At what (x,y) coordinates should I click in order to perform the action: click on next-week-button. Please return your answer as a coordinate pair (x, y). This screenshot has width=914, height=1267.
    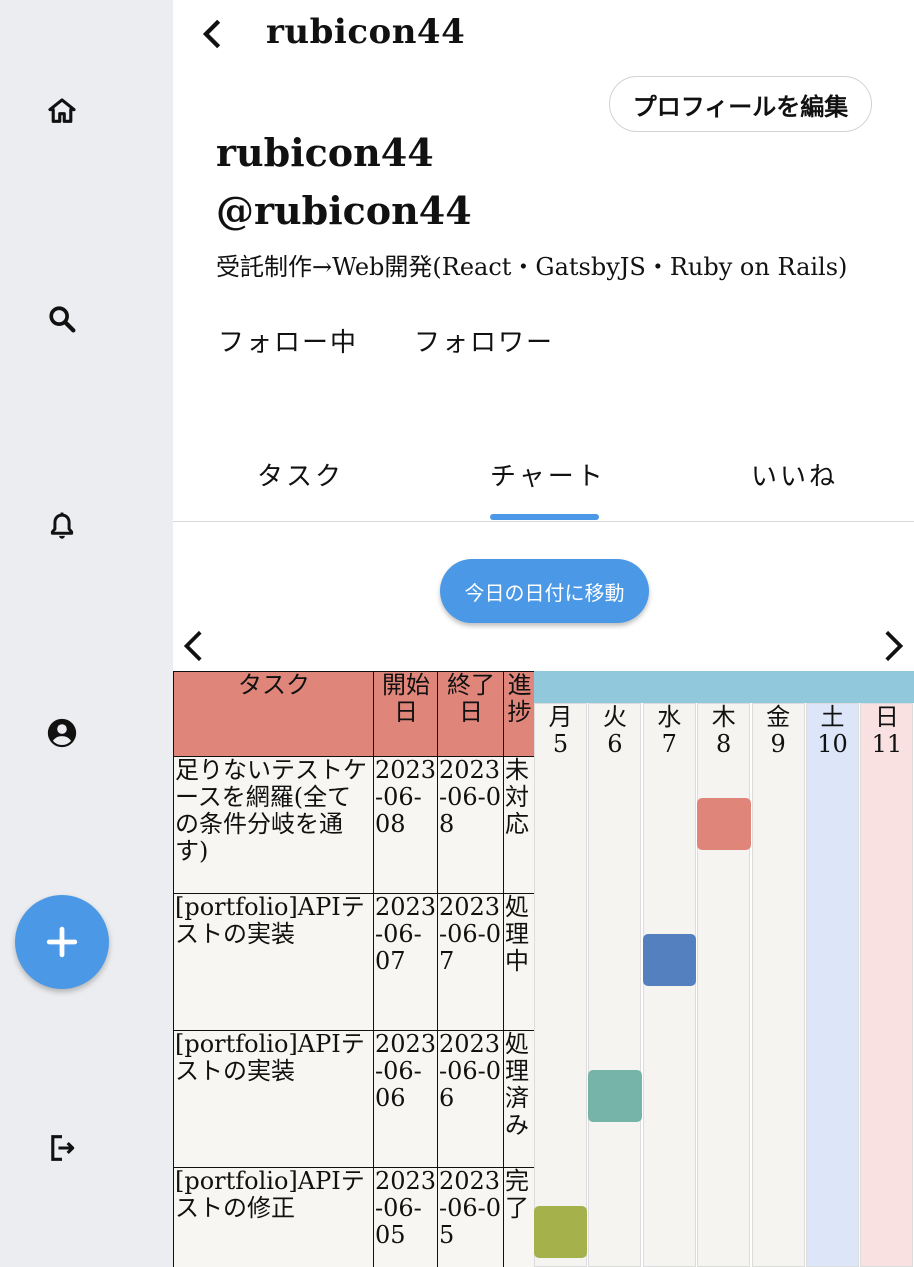
    Looking at the image, I should click on (893, 646).